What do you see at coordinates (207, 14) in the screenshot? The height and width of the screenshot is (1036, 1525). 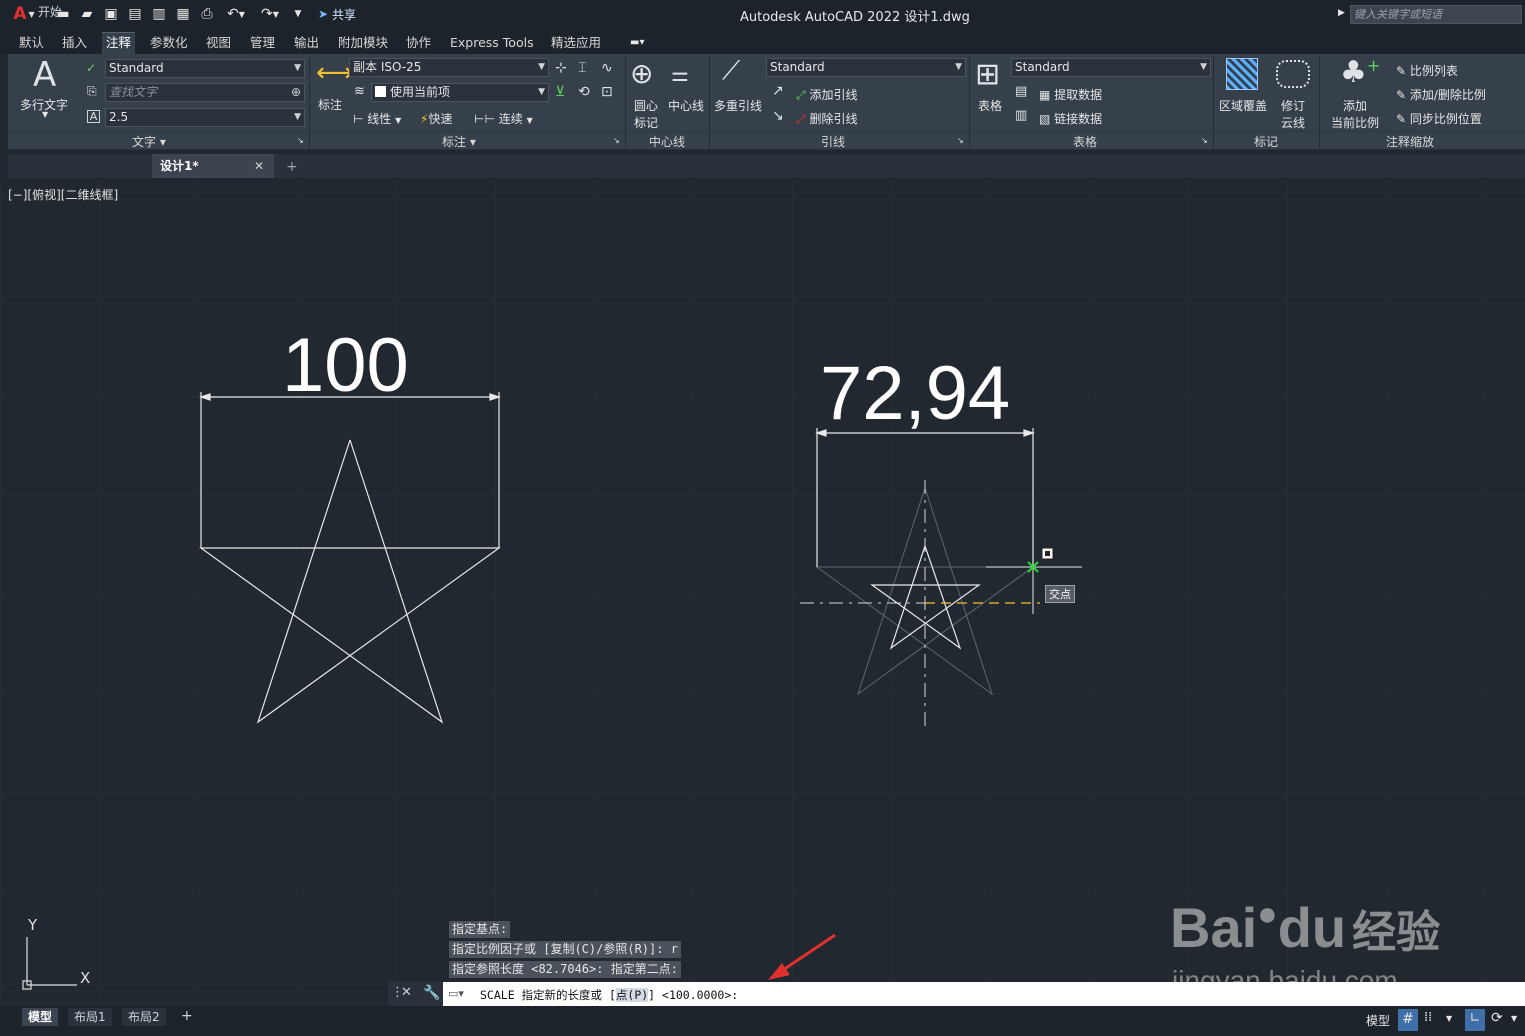 I see `plot-icon: ⎙` at bounding box center [207, 14].